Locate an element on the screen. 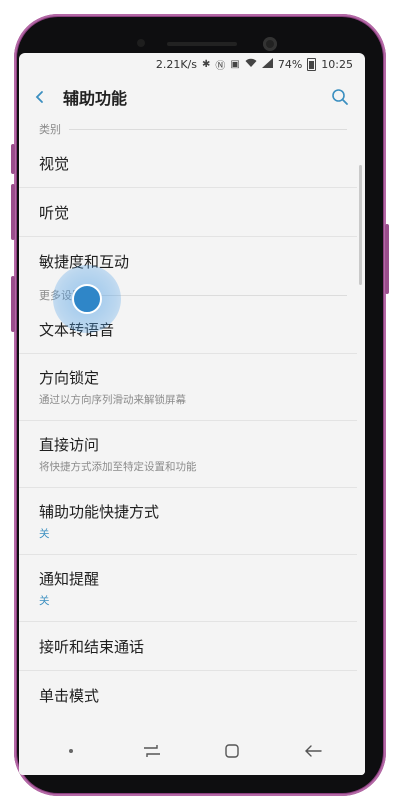  item-title: 接听和结束通话 is located at coordinates (92, 646).